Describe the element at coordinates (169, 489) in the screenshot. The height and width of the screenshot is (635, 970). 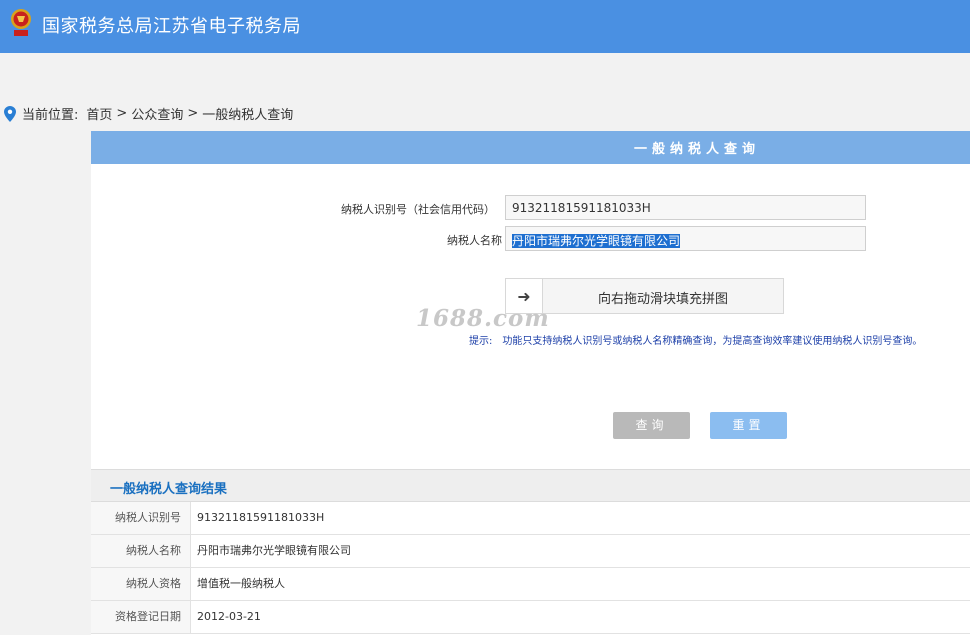
I see `result-title: 一般纳税人查询结果` at that location.